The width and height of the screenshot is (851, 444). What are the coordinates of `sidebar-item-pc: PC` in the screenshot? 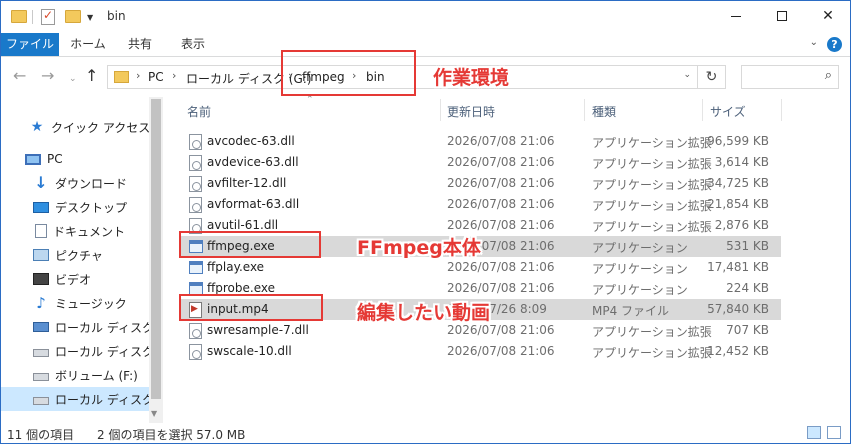 It's located at (75, 159).